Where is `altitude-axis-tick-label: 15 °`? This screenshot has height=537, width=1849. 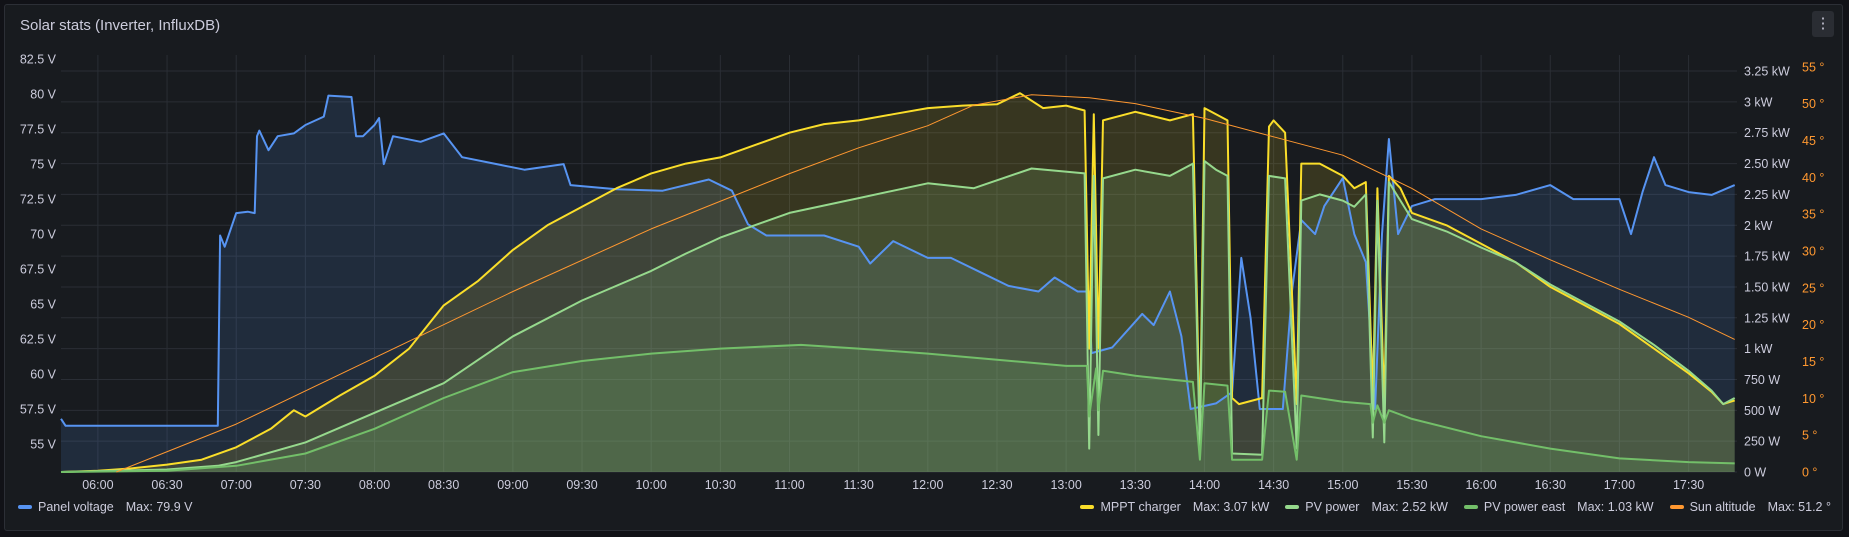
altitude-axis-tick-label: 15 ° is located at coordinates (1813, 362).